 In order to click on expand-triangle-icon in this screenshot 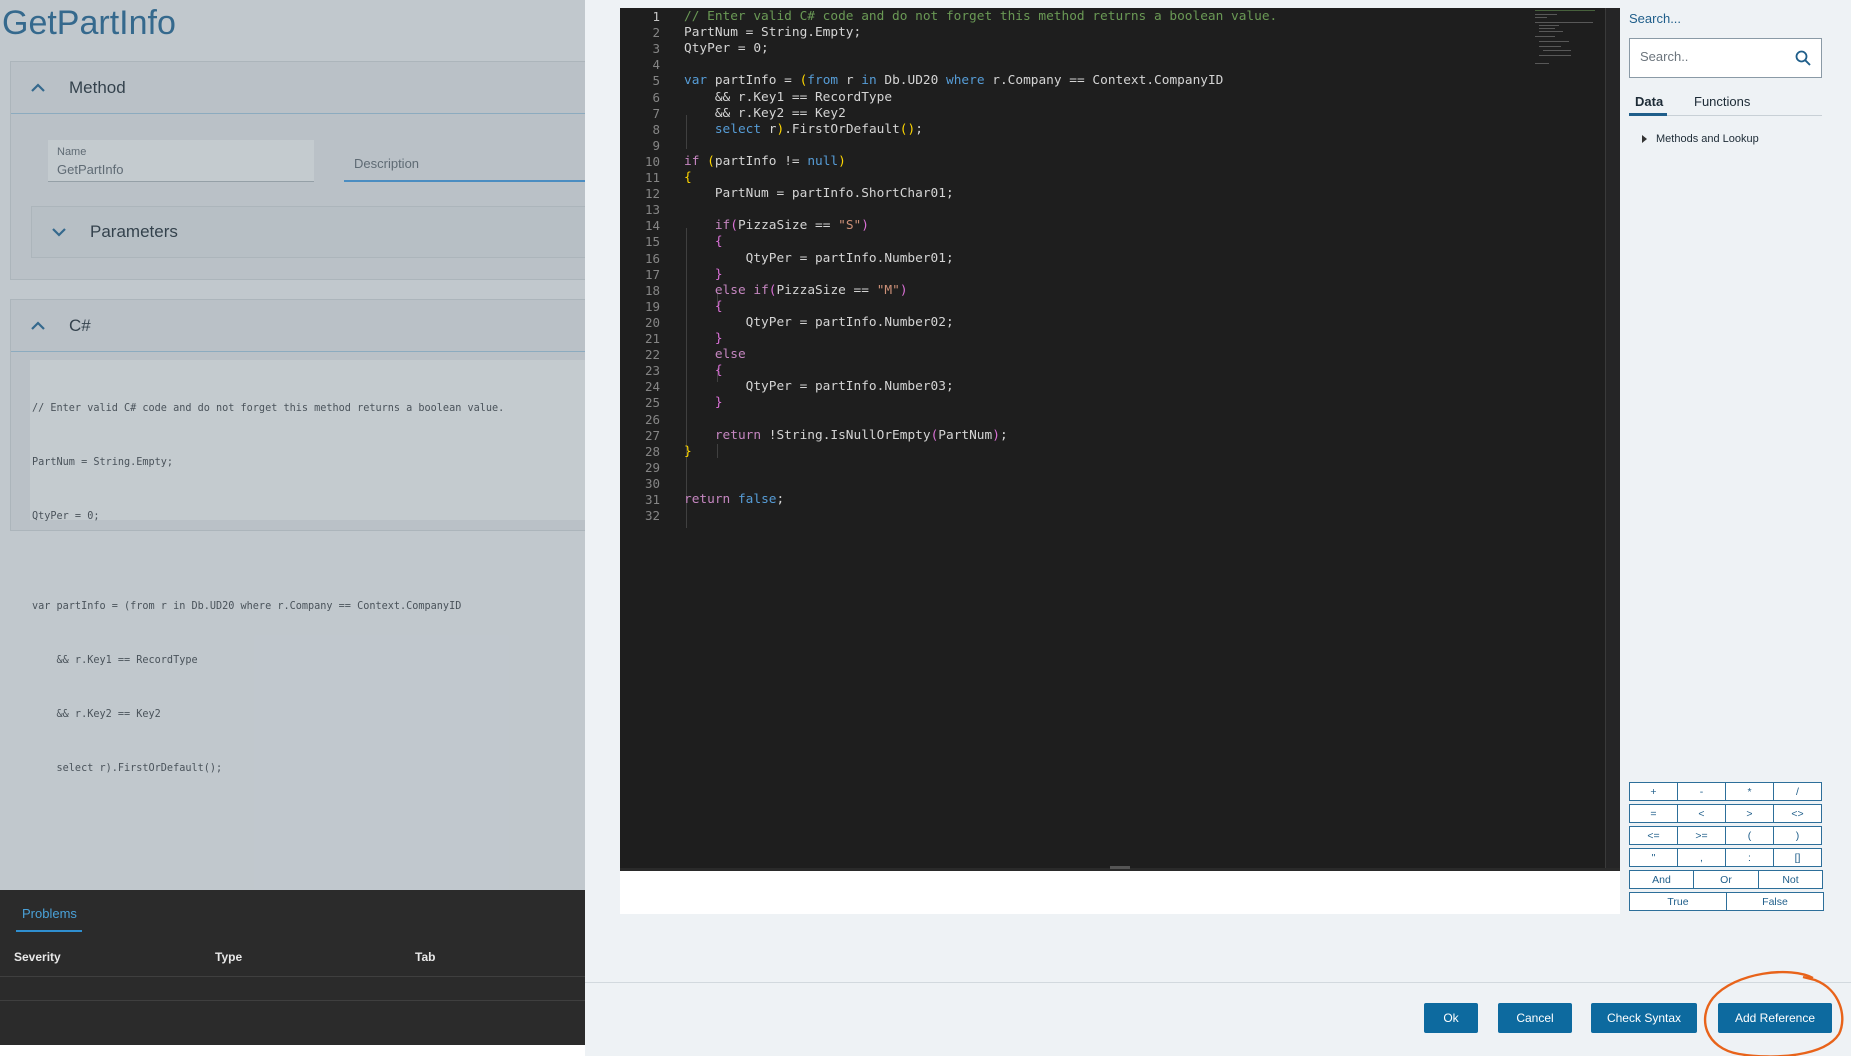, I will do `click(1644, 139)`.